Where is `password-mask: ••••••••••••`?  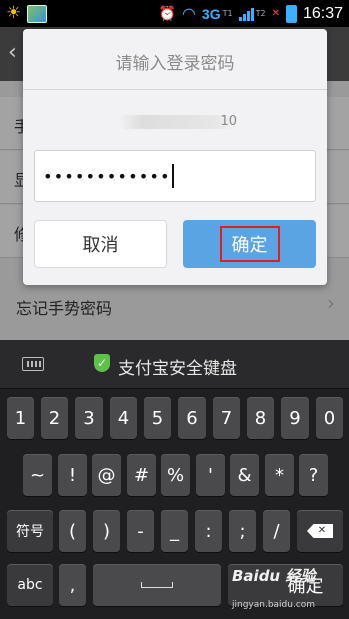 password-mask: •••••••••••• is located at coordinates (107, 176).